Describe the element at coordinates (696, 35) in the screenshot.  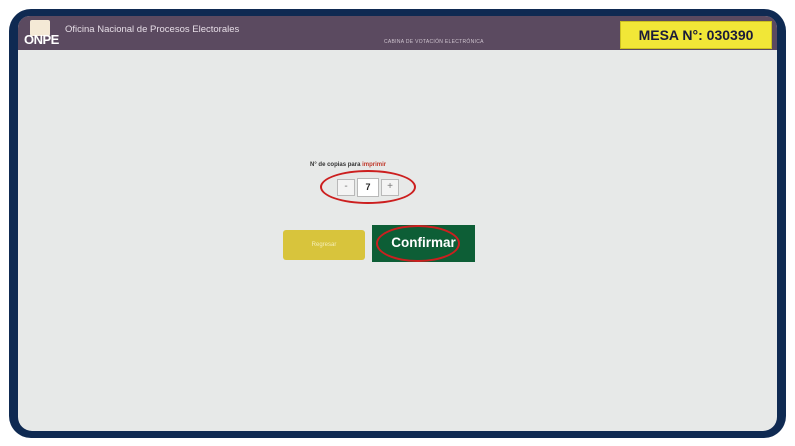
I see `mesa-number-badge: MESA N°: 030390` at that location.